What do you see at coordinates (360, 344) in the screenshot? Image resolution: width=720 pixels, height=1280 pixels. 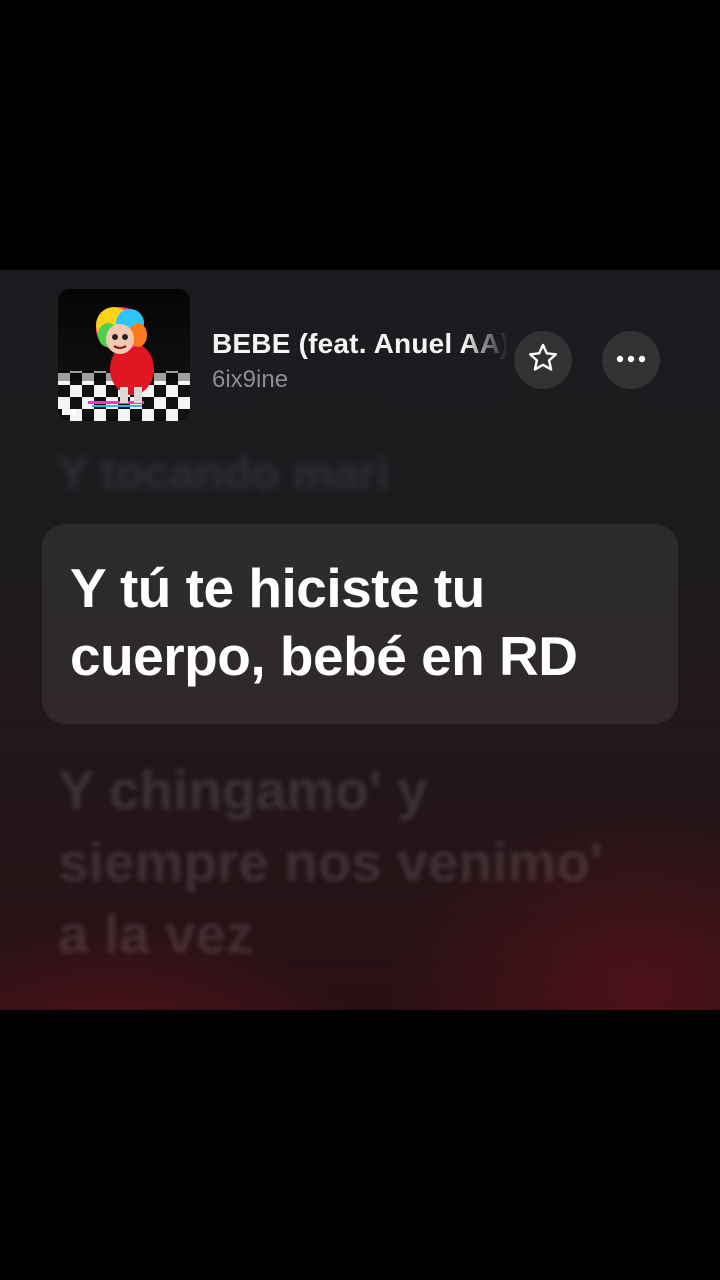 I see `song-title: BEBE (feat. Anuel AA)` at bounding box center [360, 344].